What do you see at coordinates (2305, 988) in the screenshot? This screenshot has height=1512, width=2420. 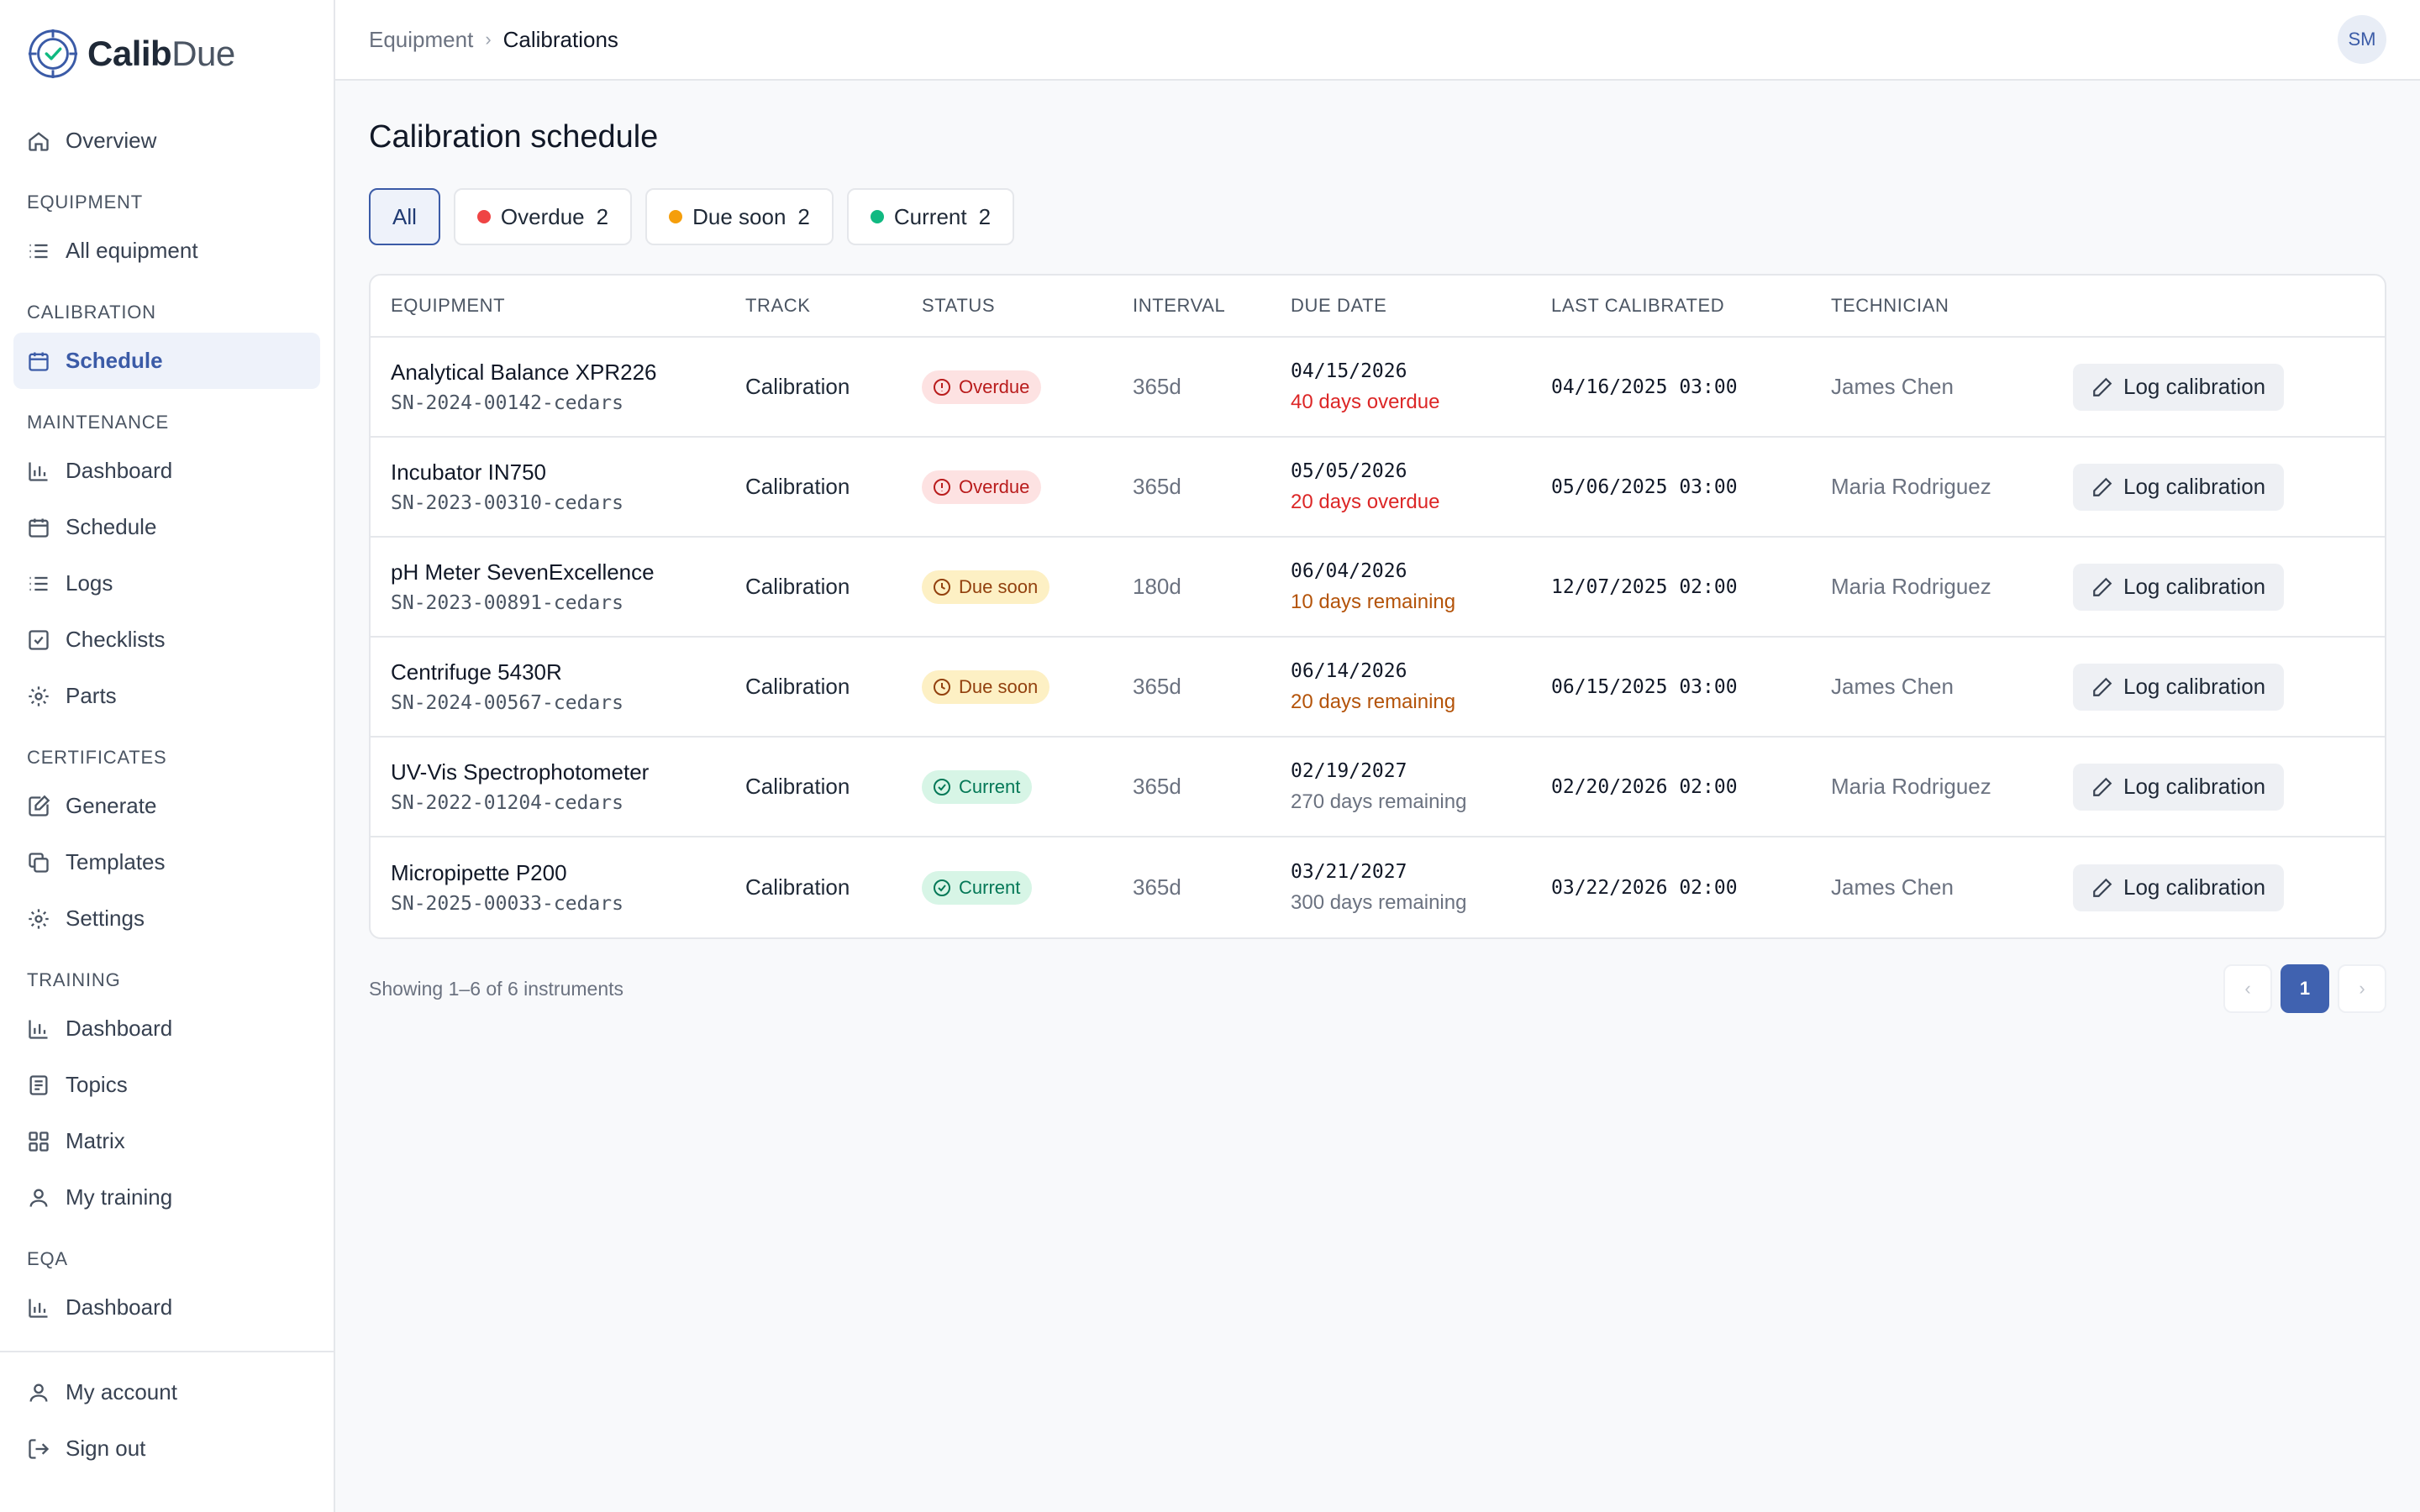 I see `page-1-button: 1` at bounding box center [2305, 988].